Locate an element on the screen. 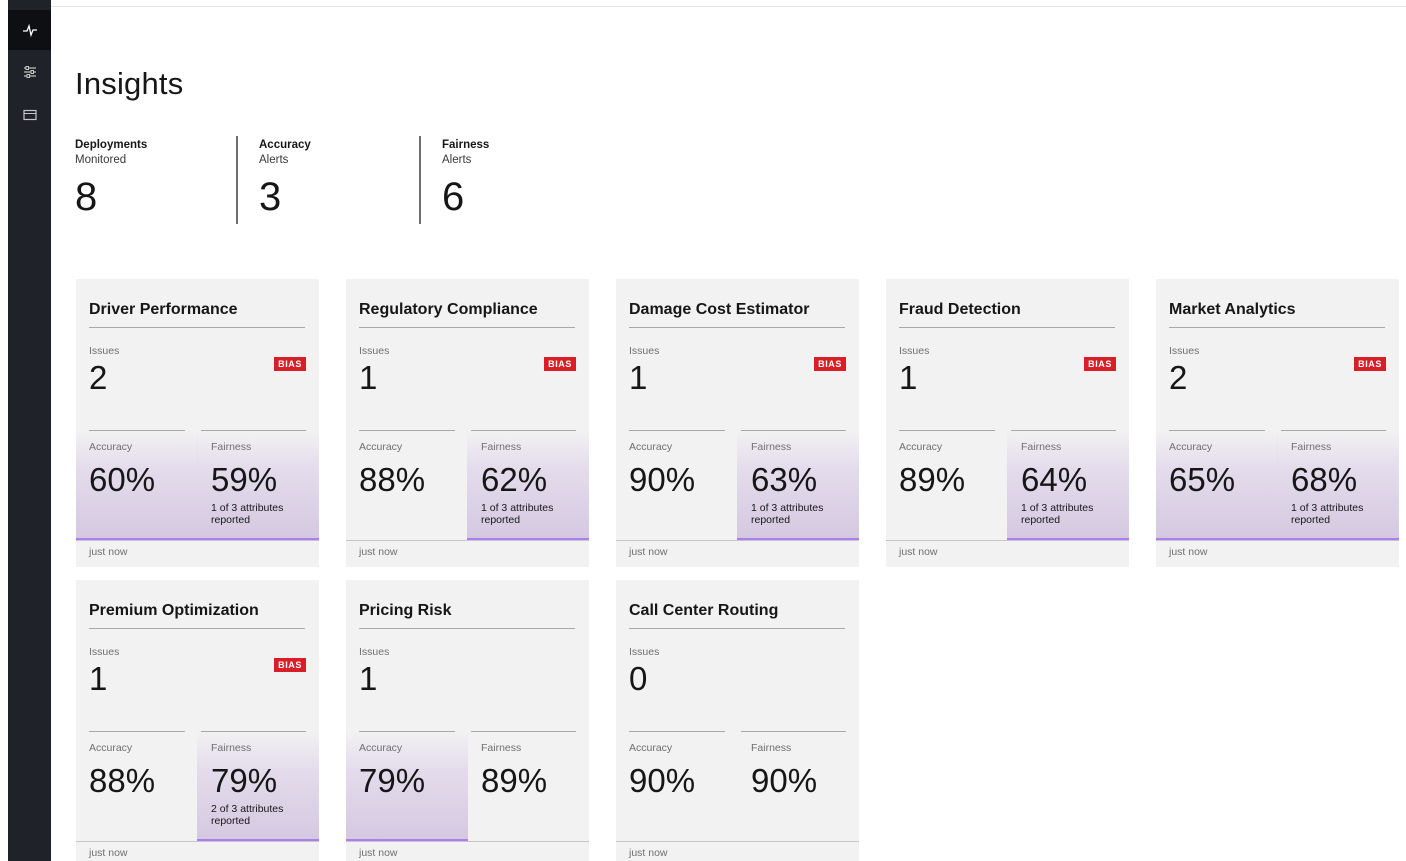 This screenshot has height=861, width=1406. fairness-value: 64% is located at coordinates (1054, 479).